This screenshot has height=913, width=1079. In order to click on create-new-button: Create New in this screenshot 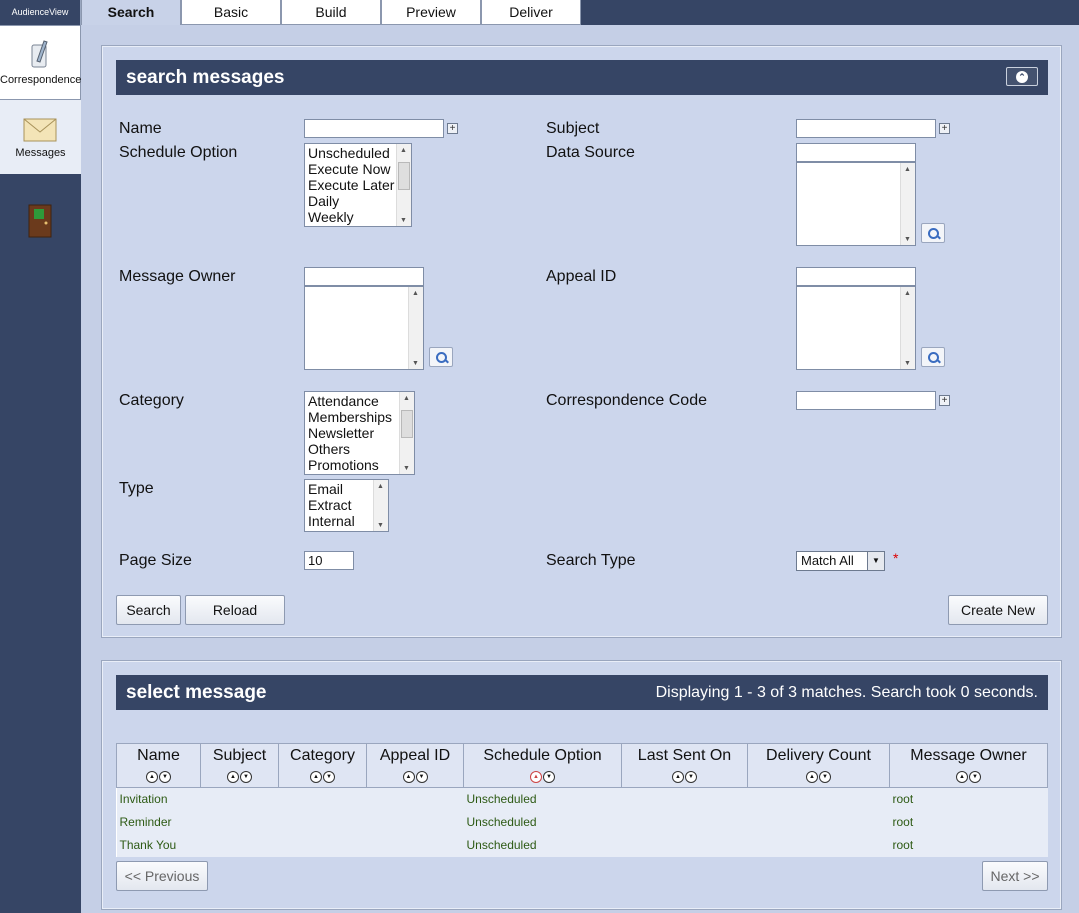, I will do `click(998, 610)`.